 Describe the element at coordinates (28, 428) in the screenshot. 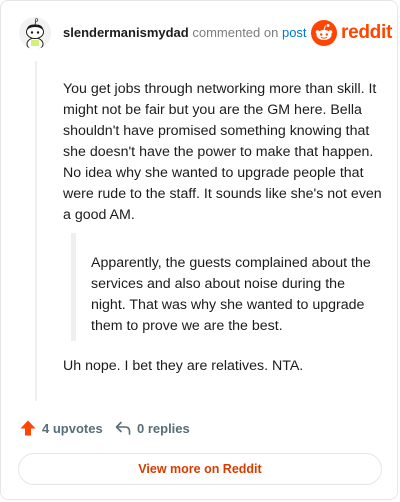

I see `upvote-arrow-icon` at that location.